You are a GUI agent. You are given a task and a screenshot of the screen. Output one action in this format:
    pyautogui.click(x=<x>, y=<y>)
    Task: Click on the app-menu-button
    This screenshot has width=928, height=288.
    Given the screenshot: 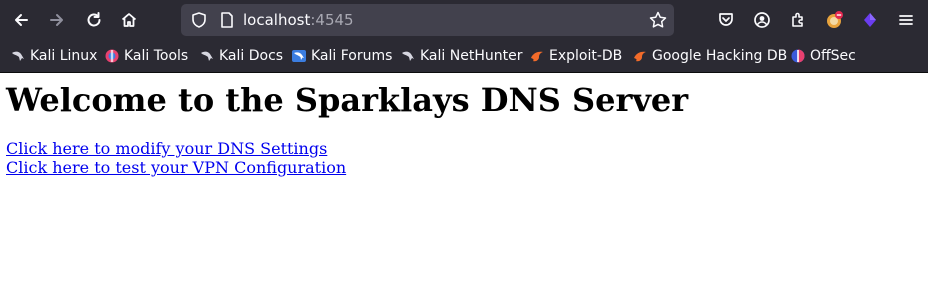 What is the action you would take?
    pyautogui.click(x=906, y=20)
    